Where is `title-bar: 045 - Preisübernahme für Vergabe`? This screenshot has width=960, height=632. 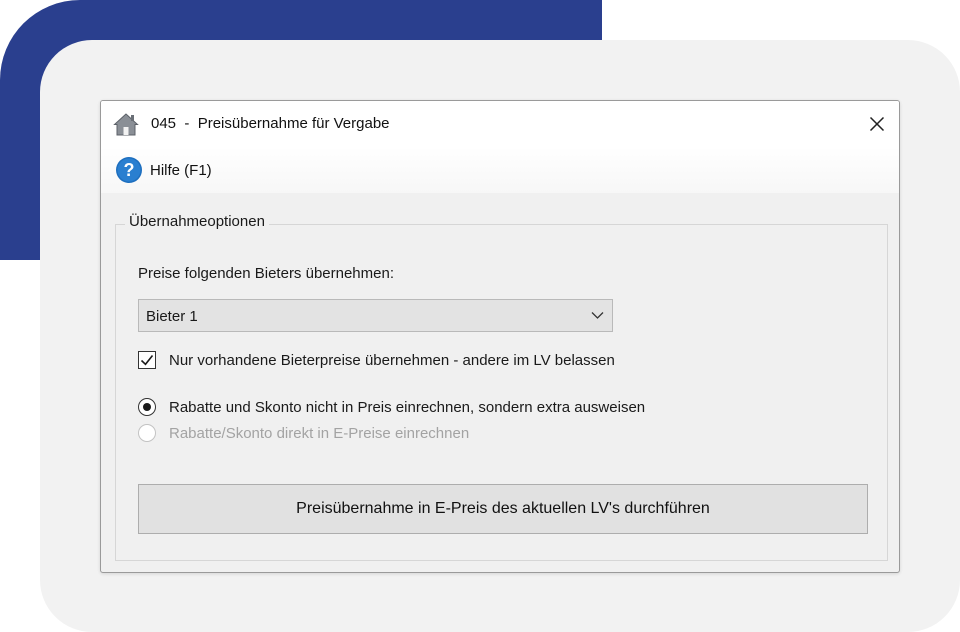 title-bar: 045 - Preisübernahme für Vergabe is located at coordinates (500, 124).